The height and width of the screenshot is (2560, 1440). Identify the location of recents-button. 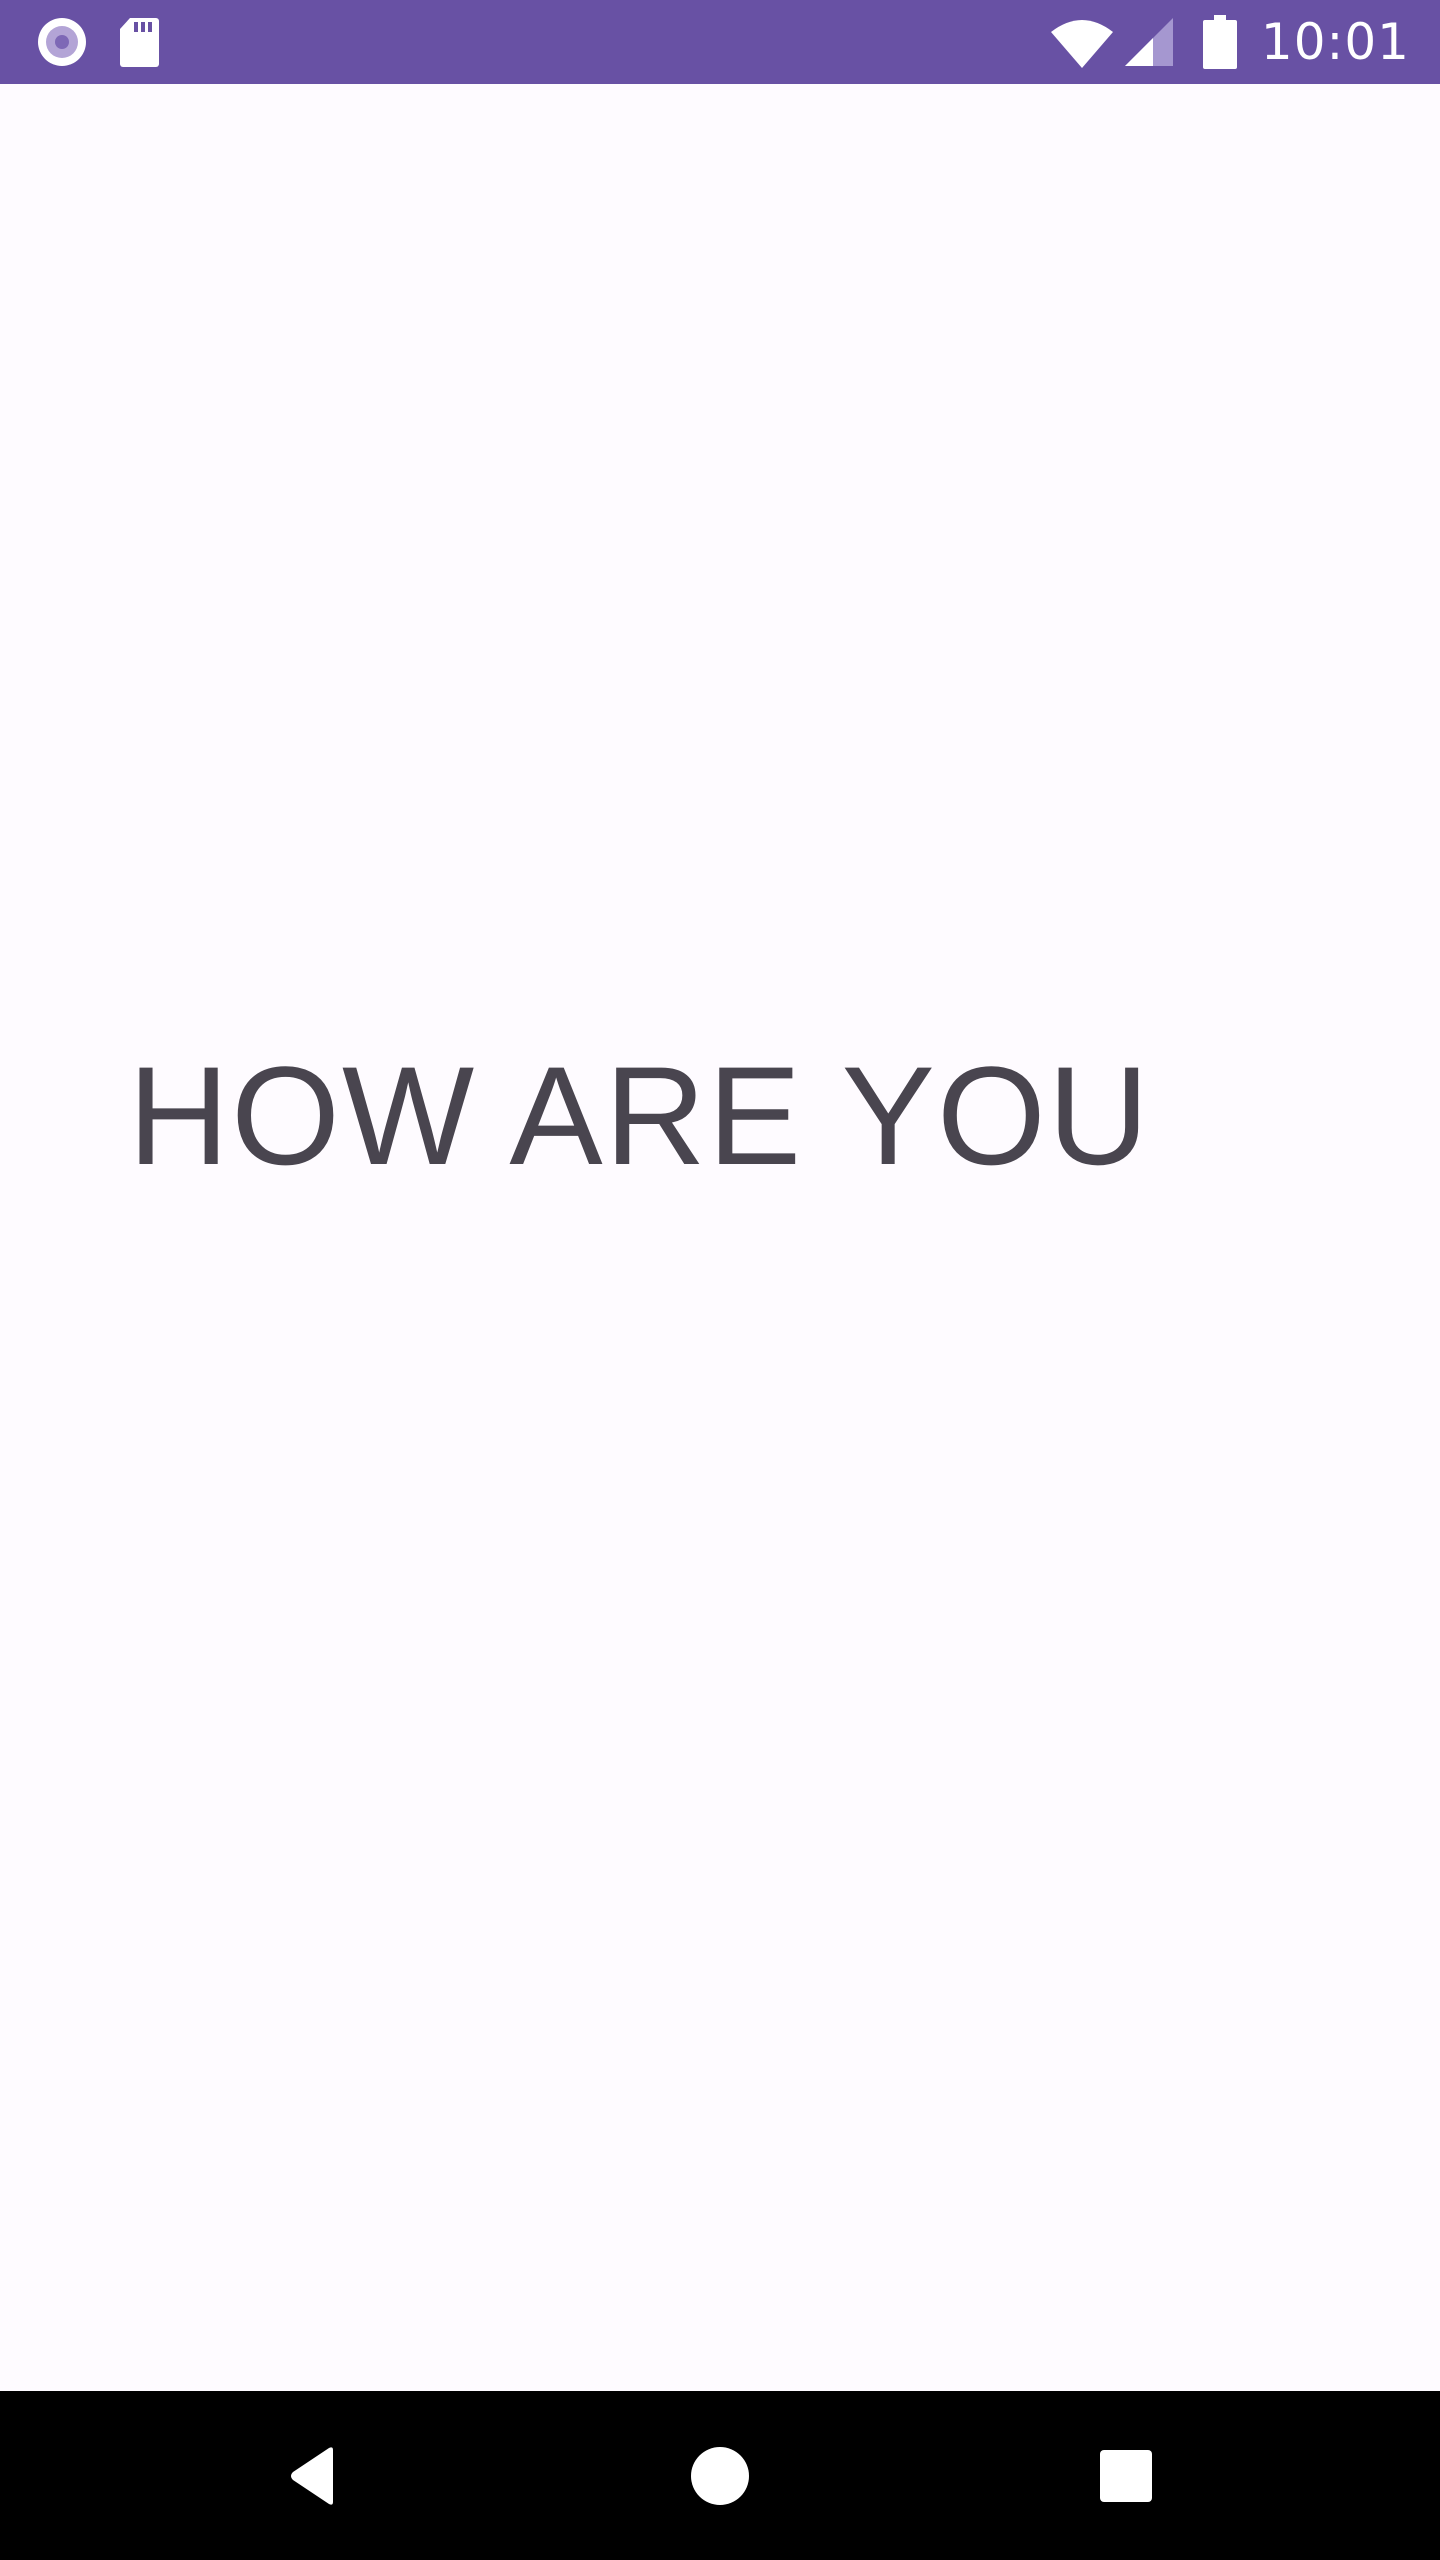
(1126, 2476).